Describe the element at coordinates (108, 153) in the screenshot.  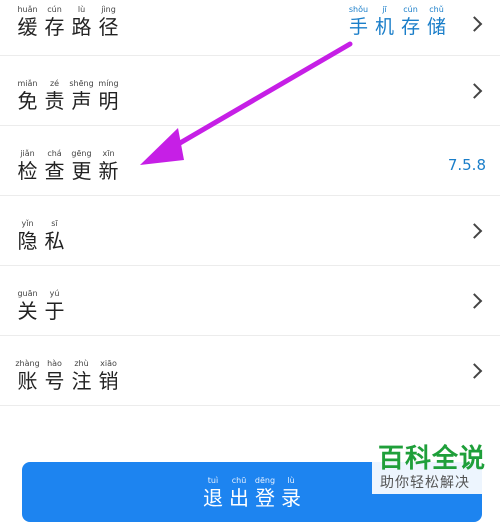
I see `pinyin: xīn` at that location.